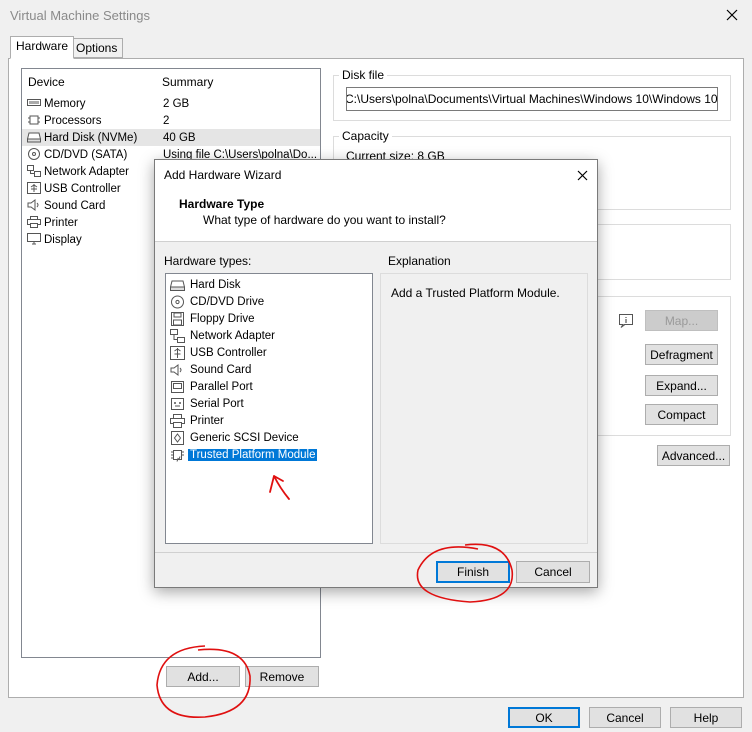 This screenshot has width=752, height=732. I want to click on hardware-type-hard-disk: Hard Disk, so click(206, 284).